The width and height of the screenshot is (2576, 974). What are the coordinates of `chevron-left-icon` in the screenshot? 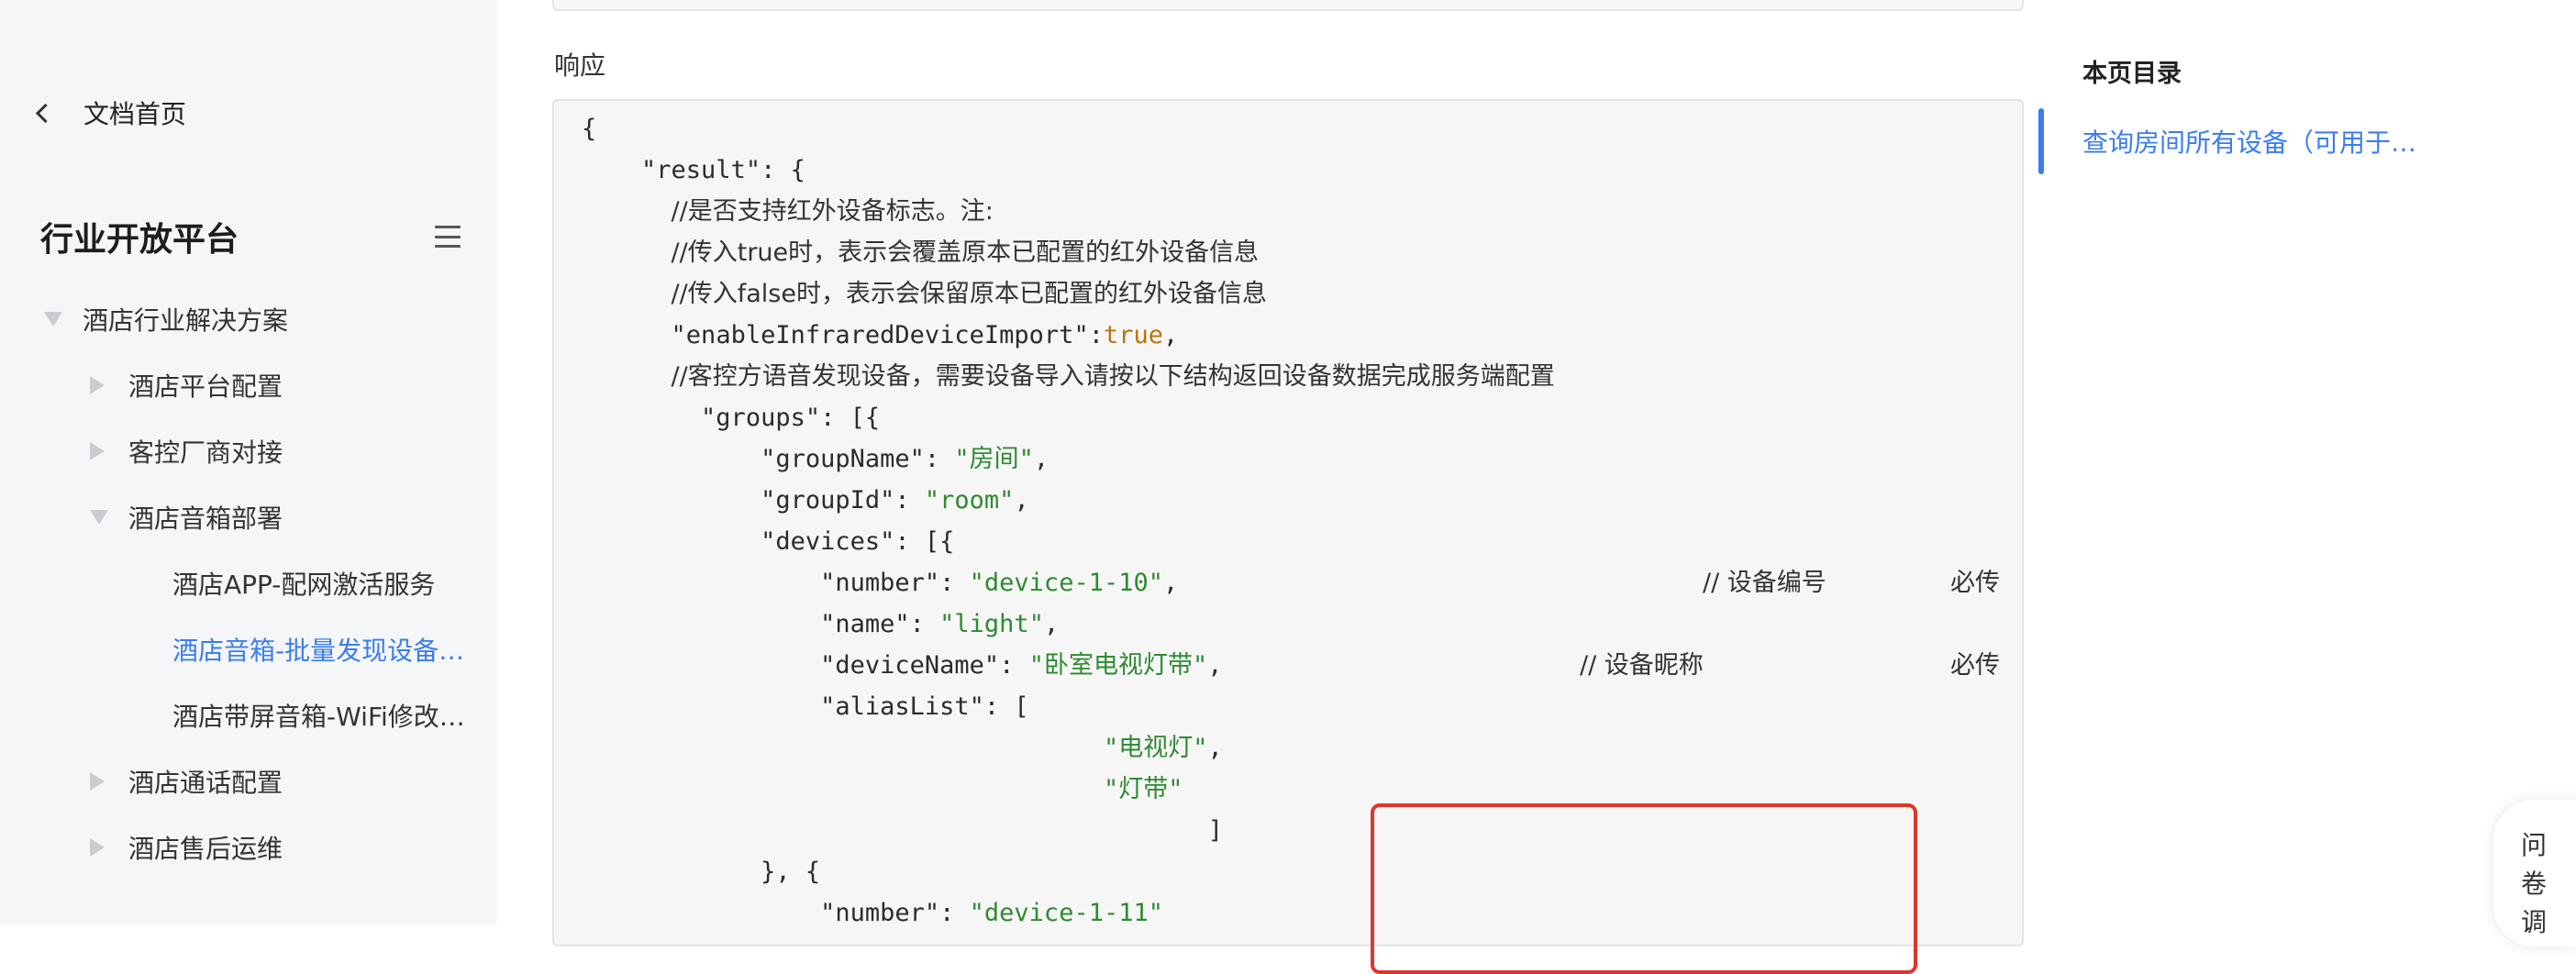 It's located at (45, 113).